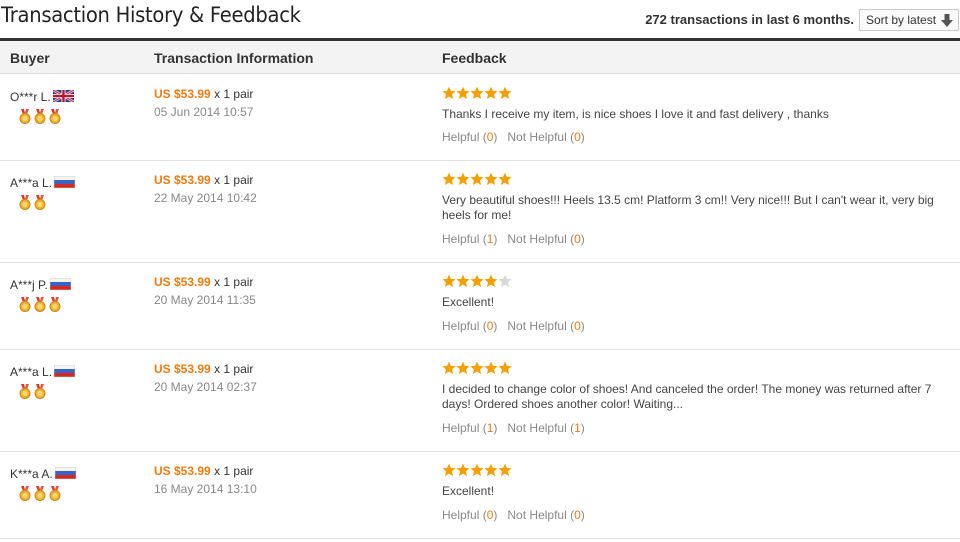 The width and height of the screenshot is (960, 542). Describe the element at coordinates (29, 285) in the screenshot. I see `buyer-label: A***j P.` at that location.